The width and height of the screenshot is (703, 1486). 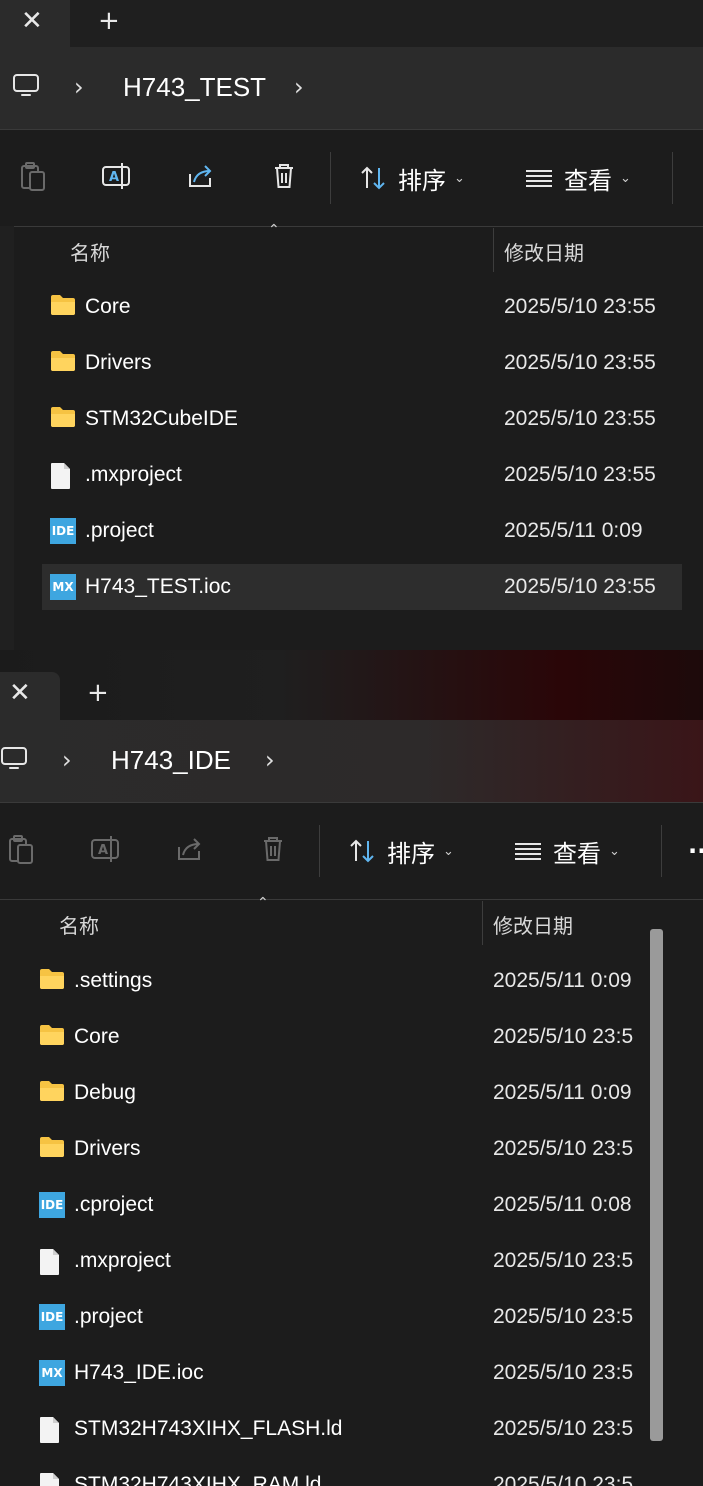 What do you see at coordinates (274, 230) in the screenshot?
I see `sort-up-icon: ⌃` at bounding box center [274, 230].